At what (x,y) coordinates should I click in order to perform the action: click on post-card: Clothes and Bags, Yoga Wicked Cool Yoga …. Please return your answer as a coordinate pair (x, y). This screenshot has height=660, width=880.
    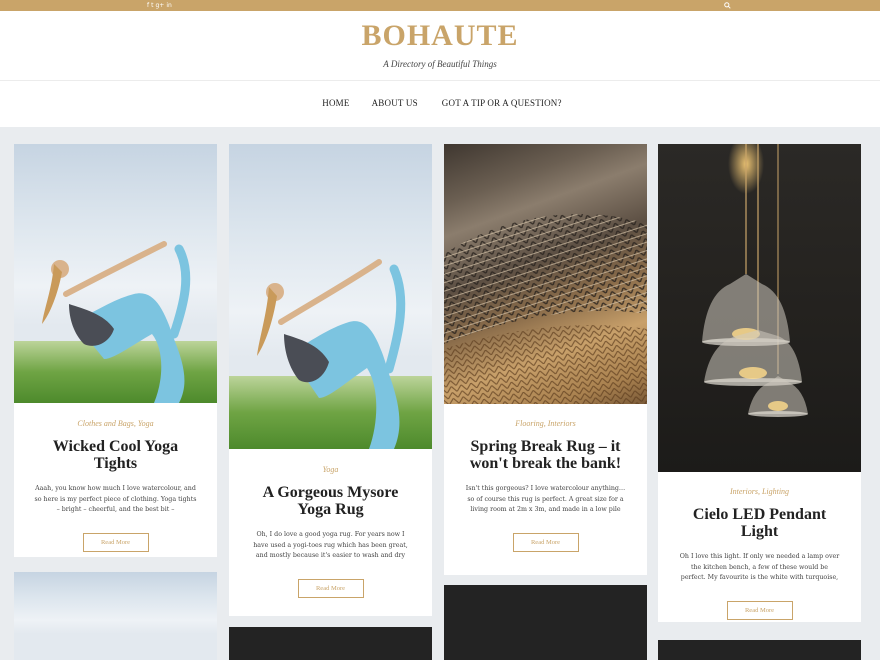
    Looking at the image, I should click on (115, 350).